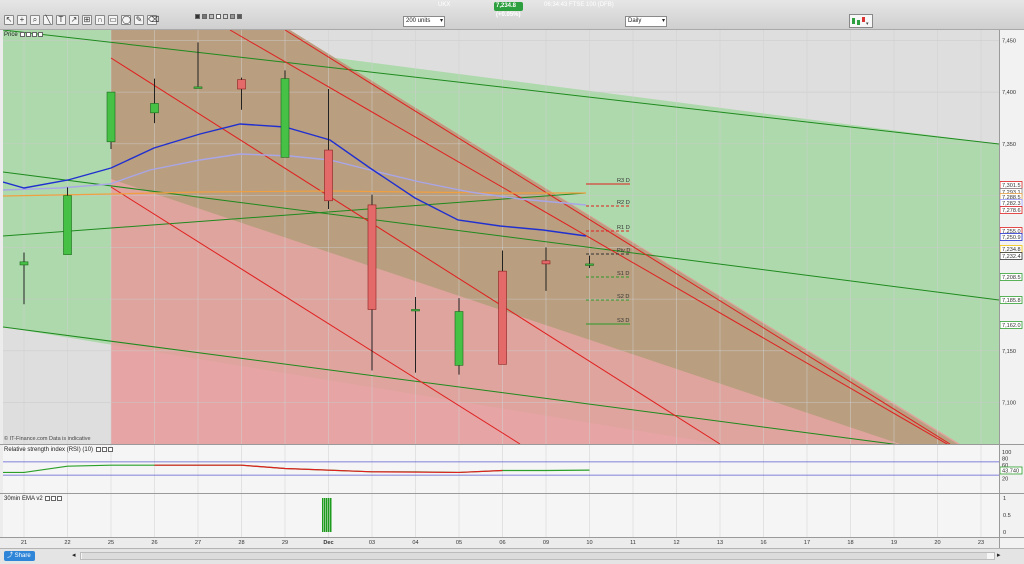  I want to click on x-tick-label: 05, so click(459, 543).